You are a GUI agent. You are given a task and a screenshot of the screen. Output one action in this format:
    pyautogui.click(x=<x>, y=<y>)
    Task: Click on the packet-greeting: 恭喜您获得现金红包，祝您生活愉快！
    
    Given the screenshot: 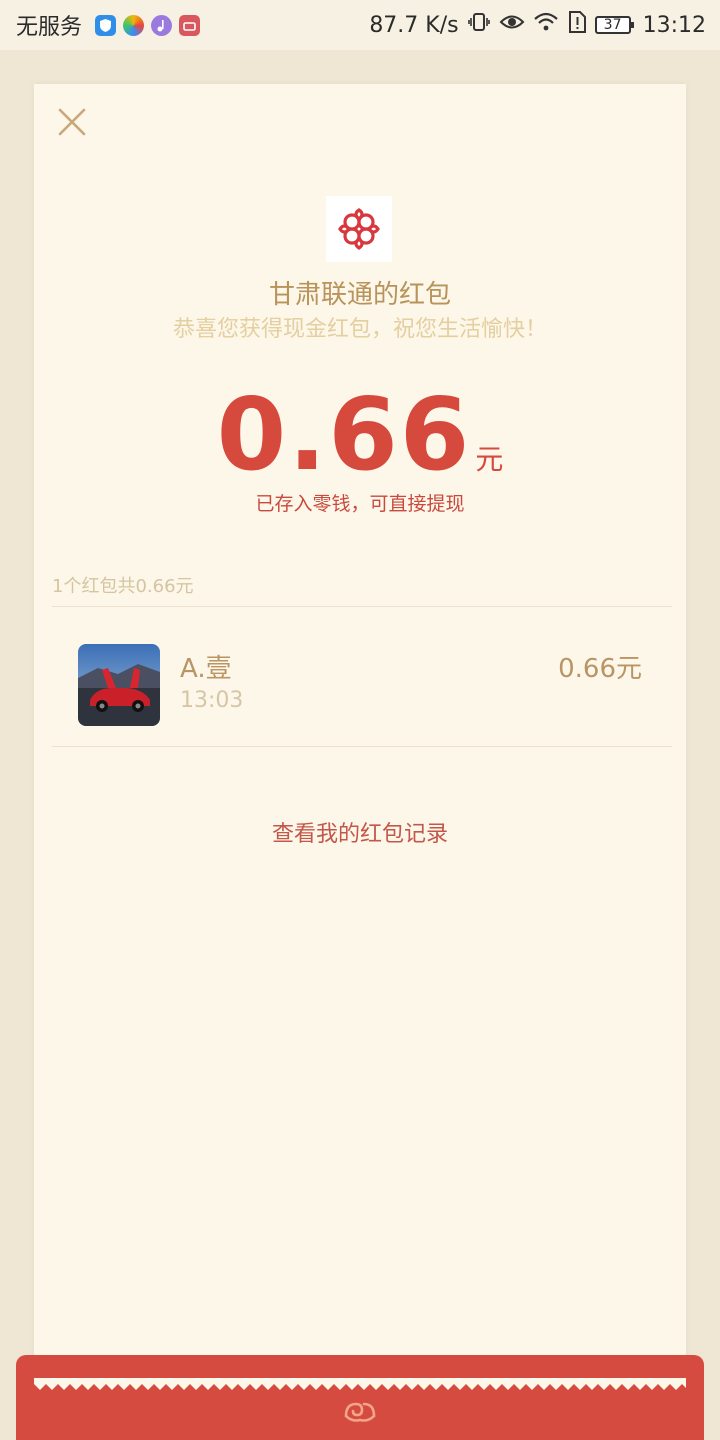 What is the action you would take?
    pyautogui.click(x=359, y=329)
    